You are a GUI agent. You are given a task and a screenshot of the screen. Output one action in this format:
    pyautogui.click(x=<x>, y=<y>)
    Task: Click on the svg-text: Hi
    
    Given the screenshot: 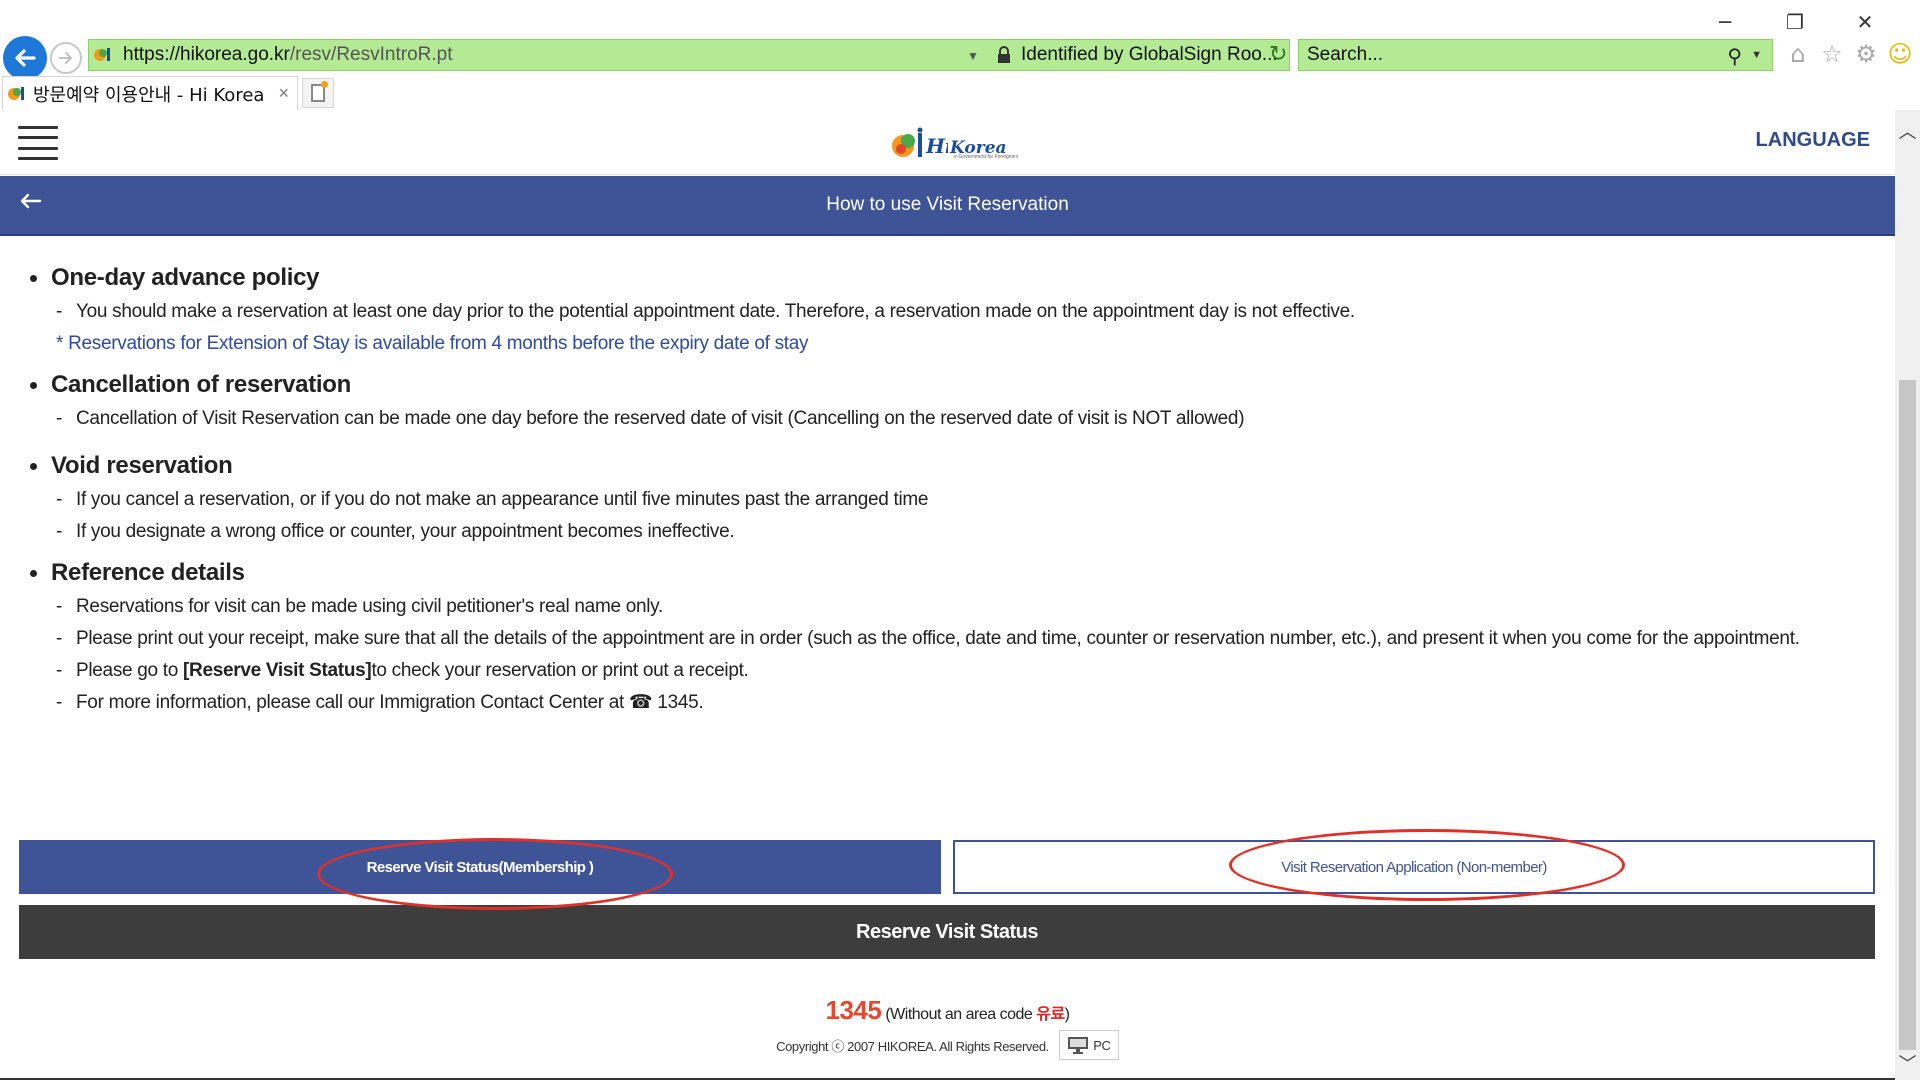 What is the action you would take?
    pyautogui.click(x=936, y=146)
    